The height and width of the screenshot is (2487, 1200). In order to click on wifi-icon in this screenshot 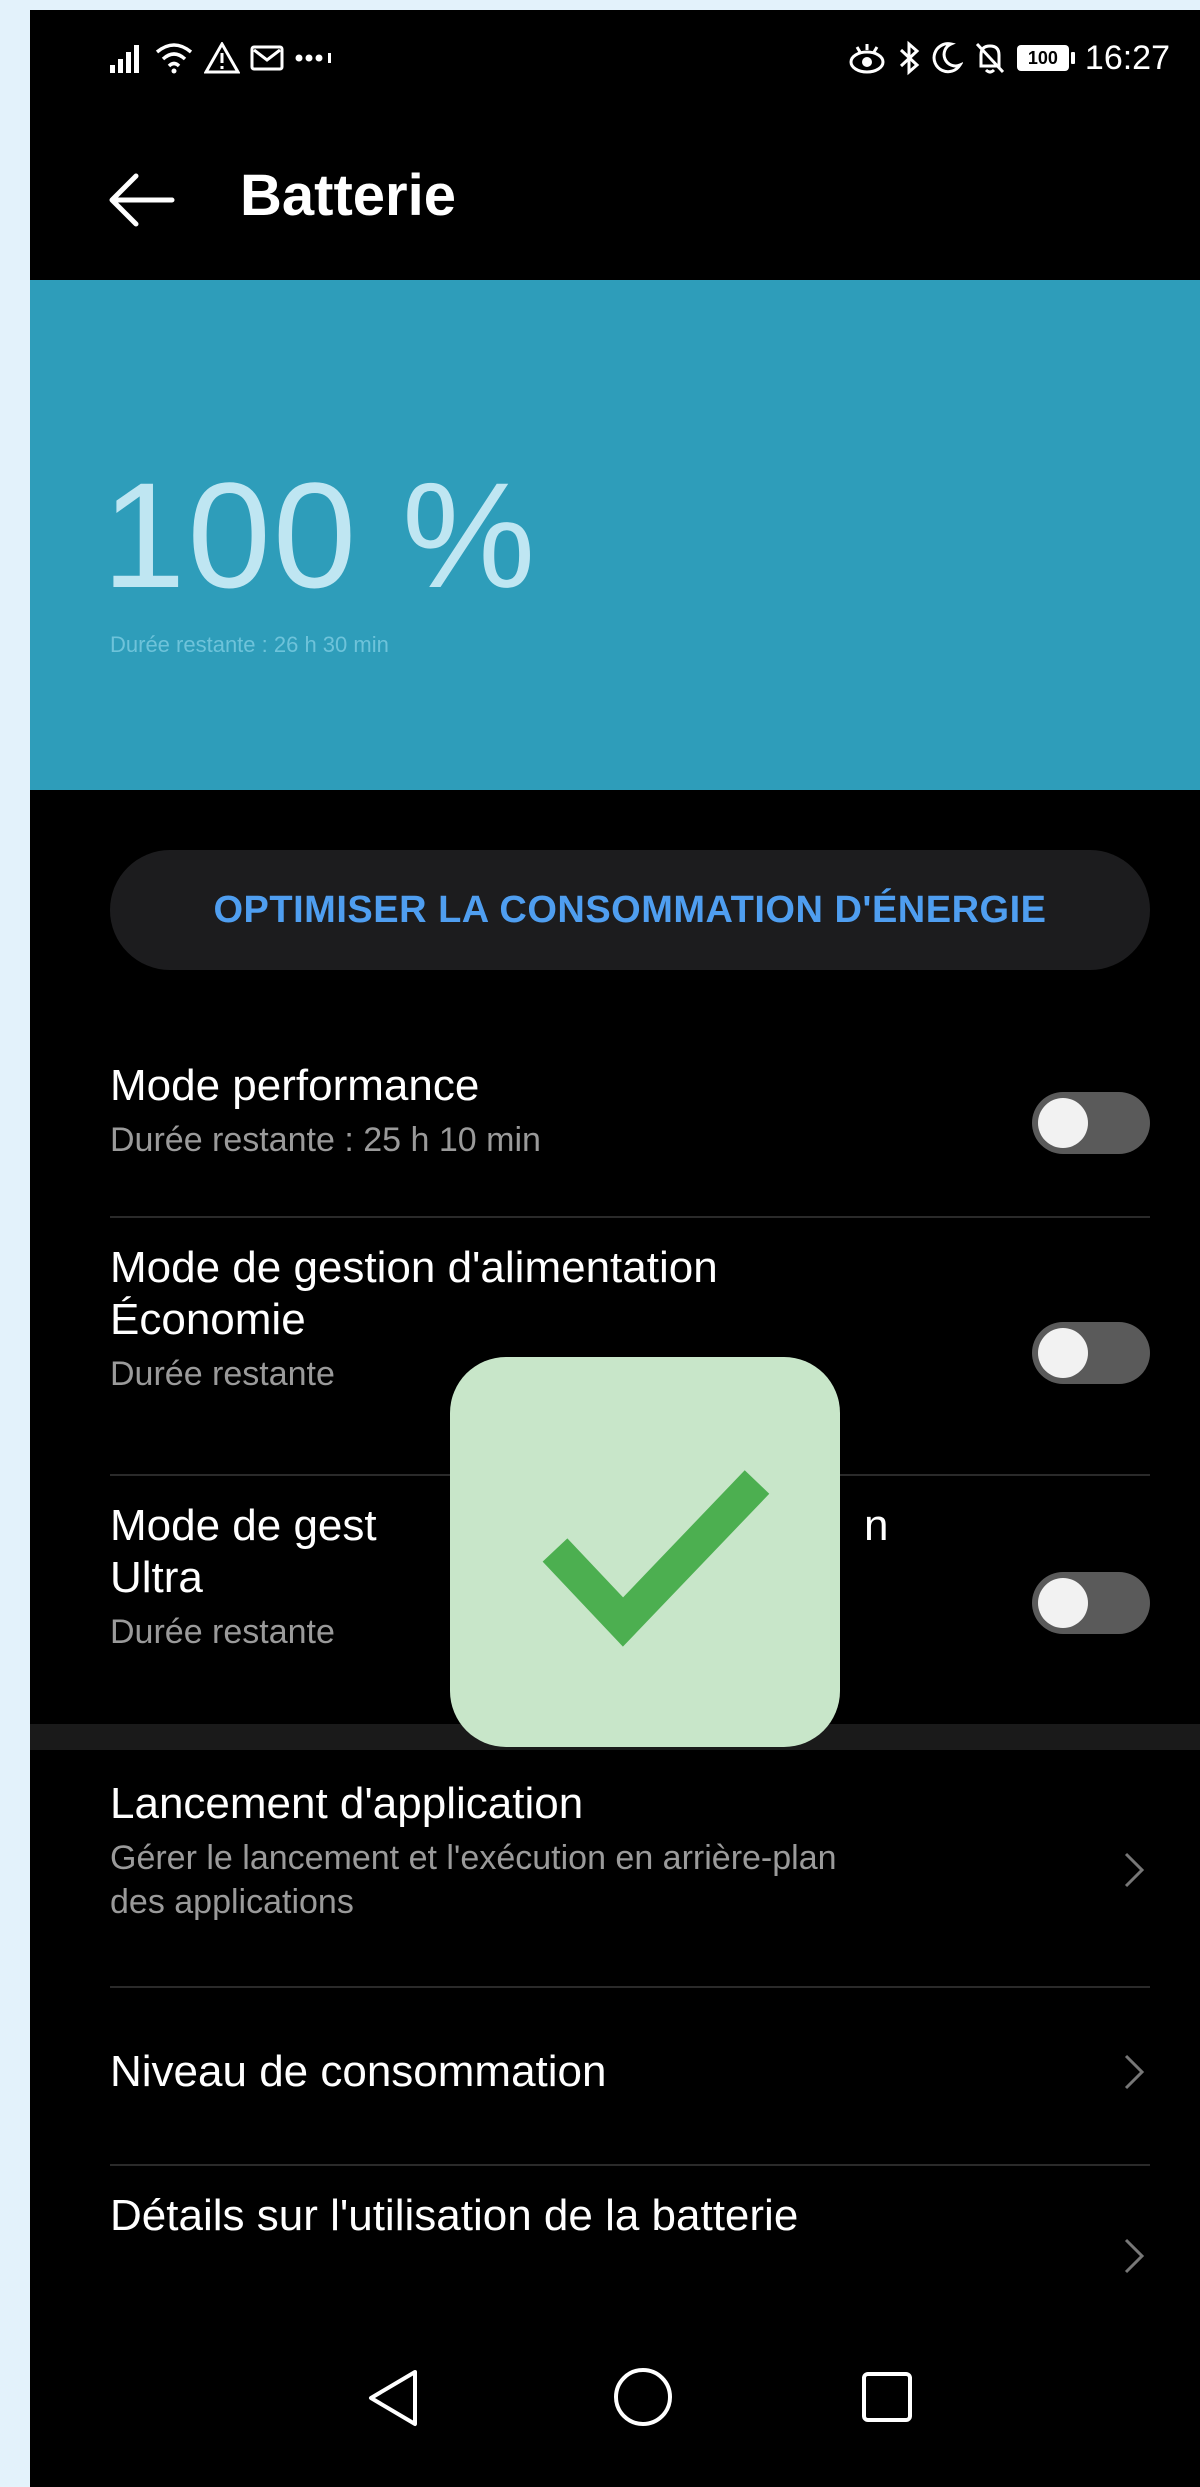, I will do `click(174, 58)`.